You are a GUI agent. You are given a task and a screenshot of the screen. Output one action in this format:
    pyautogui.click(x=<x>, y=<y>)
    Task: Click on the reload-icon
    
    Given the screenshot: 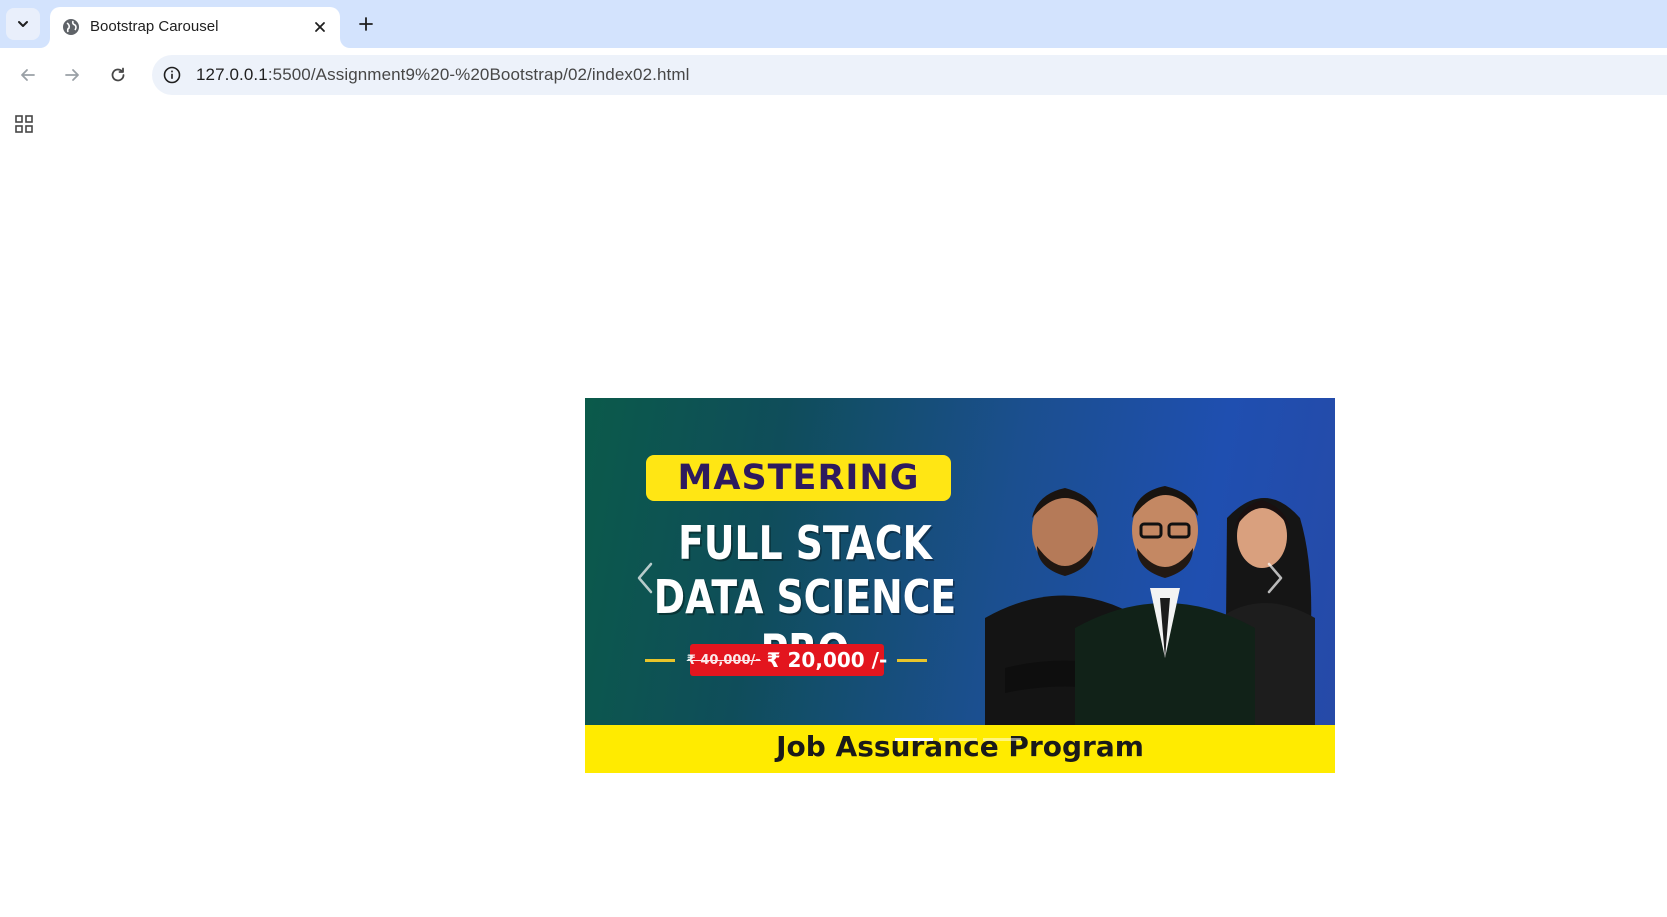 What is the action you would take?
    pyautogui.click(x=118, y=74)
    